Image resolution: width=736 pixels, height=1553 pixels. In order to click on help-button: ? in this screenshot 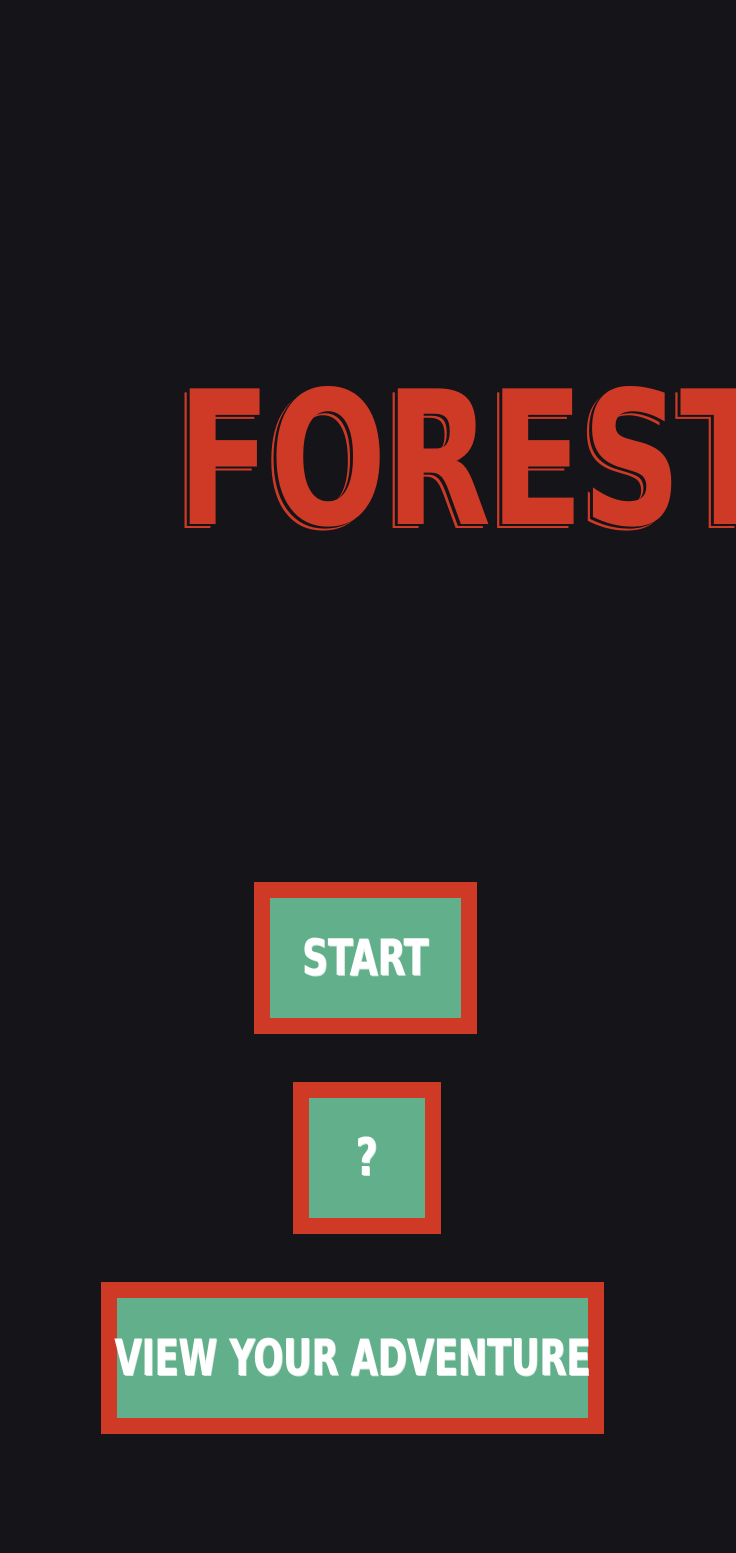, I will do `click(367, 1158)`.